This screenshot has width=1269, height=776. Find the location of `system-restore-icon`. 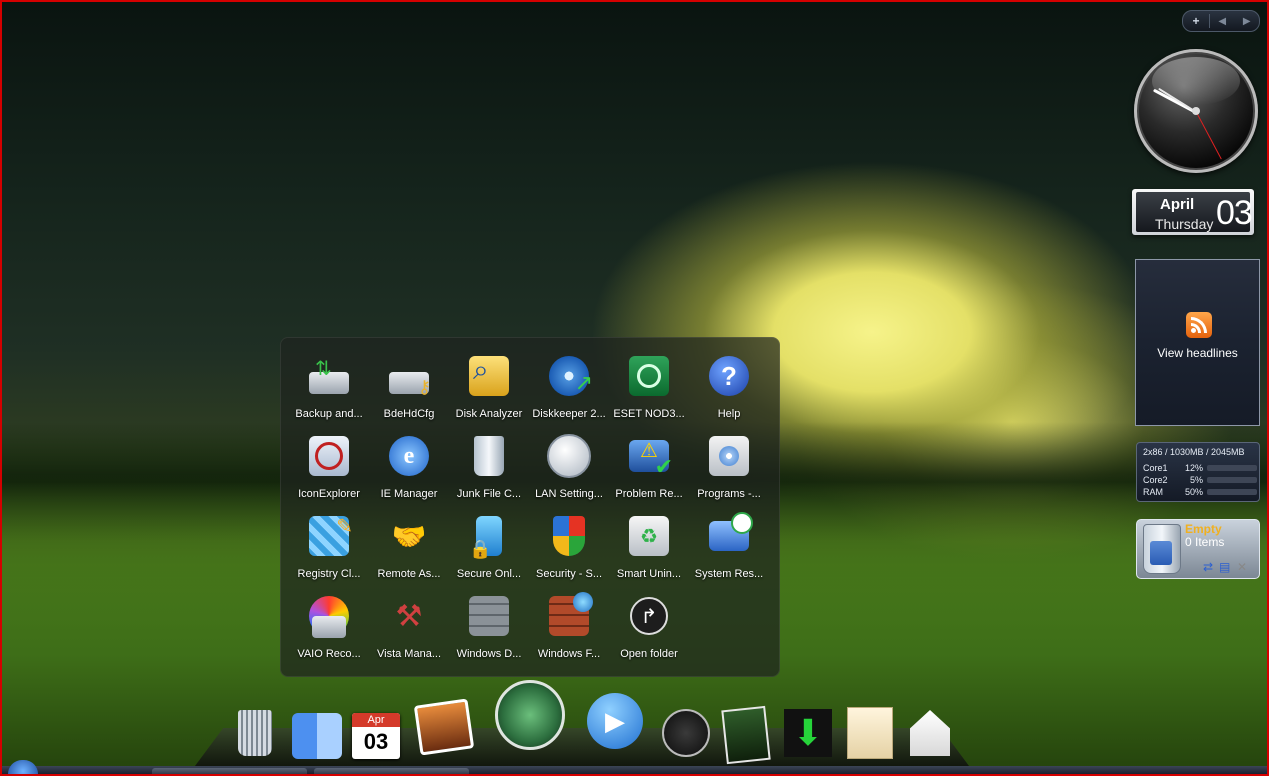

system-restore-icon is located at coordinates (729, 536).